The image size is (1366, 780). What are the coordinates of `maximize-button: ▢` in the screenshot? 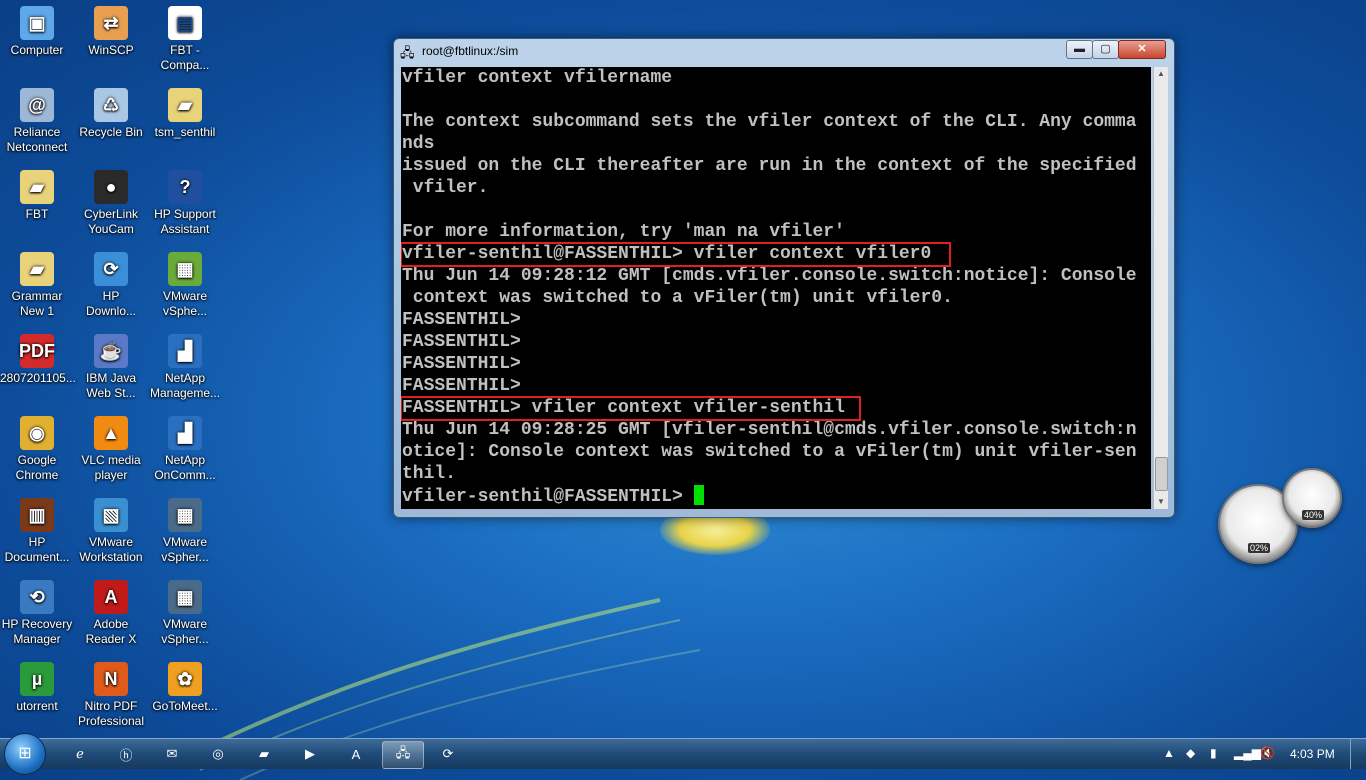 It's located at (1105, 49).